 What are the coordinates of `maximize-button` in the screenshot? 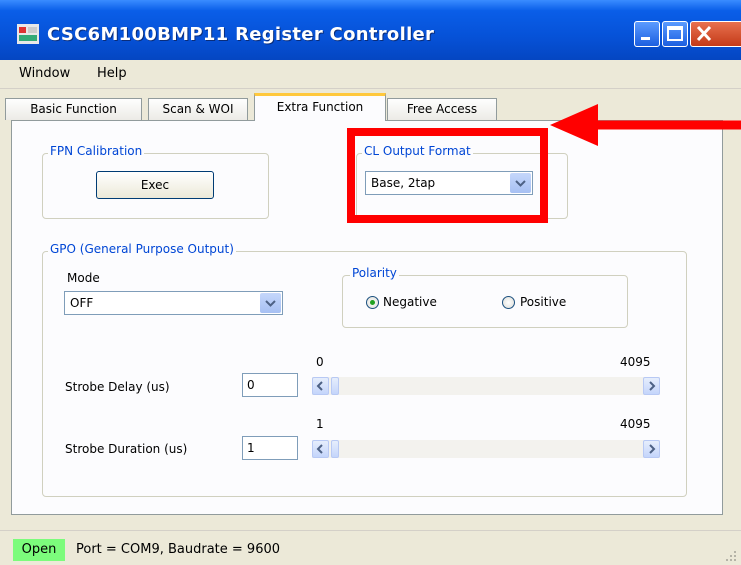 It's located at (675, 34).